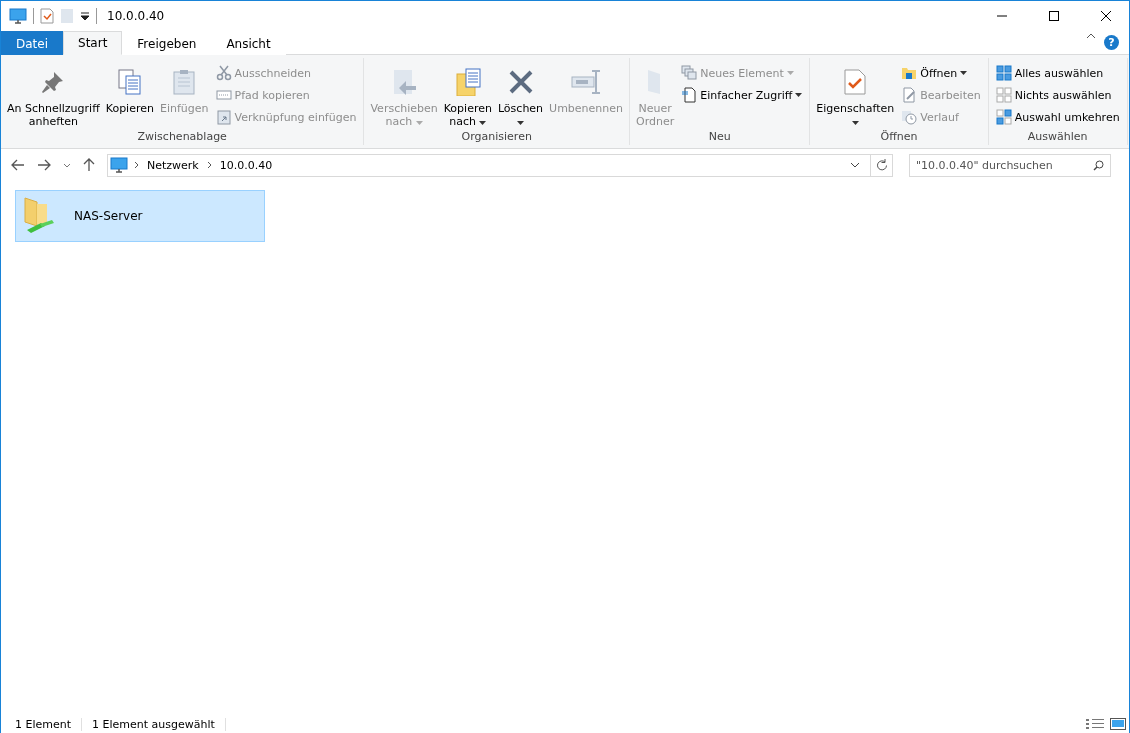  Describe the element at coordinates (1118, 724) in the screenshot. I see `large-icons-view-button` at that location.